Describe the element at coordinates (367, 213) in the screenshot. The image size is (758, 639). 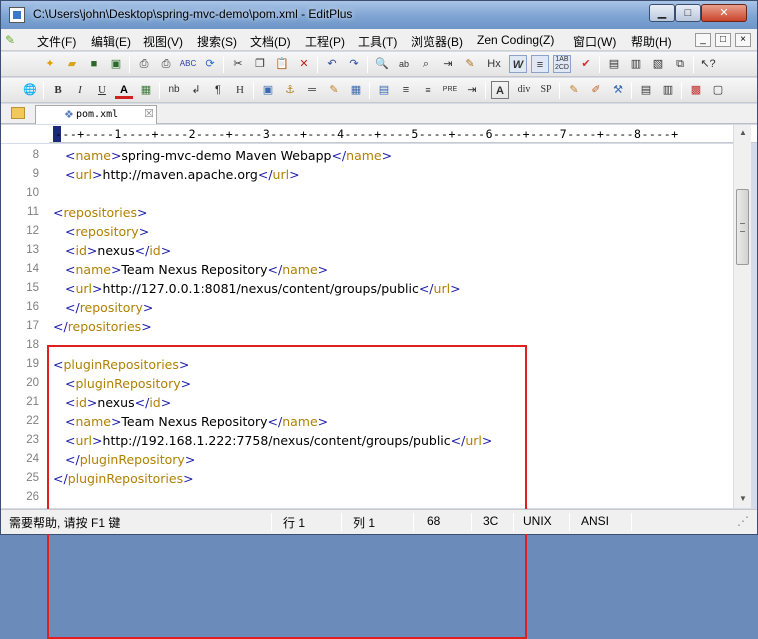
I see `code-line: 11 <repositories>` at that location.